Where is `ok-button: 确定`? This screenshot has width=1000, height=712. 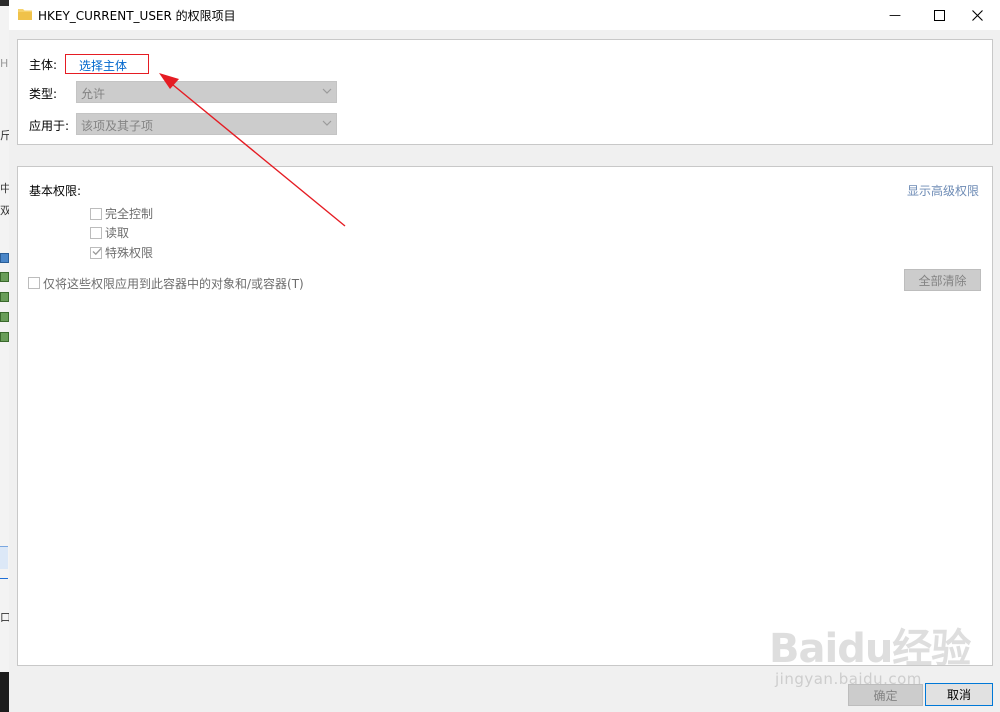
ok-button: 确定 is located at coordinates (885, 695).